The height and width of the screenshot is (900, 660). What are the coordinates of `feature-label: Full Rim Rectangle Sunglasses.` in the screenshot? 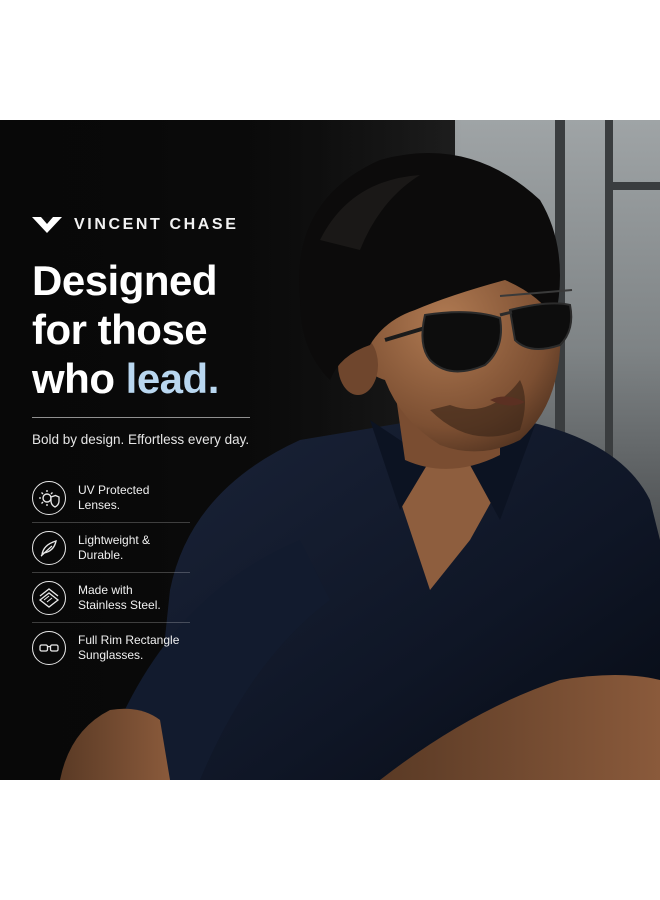 It's located at (129, 647).